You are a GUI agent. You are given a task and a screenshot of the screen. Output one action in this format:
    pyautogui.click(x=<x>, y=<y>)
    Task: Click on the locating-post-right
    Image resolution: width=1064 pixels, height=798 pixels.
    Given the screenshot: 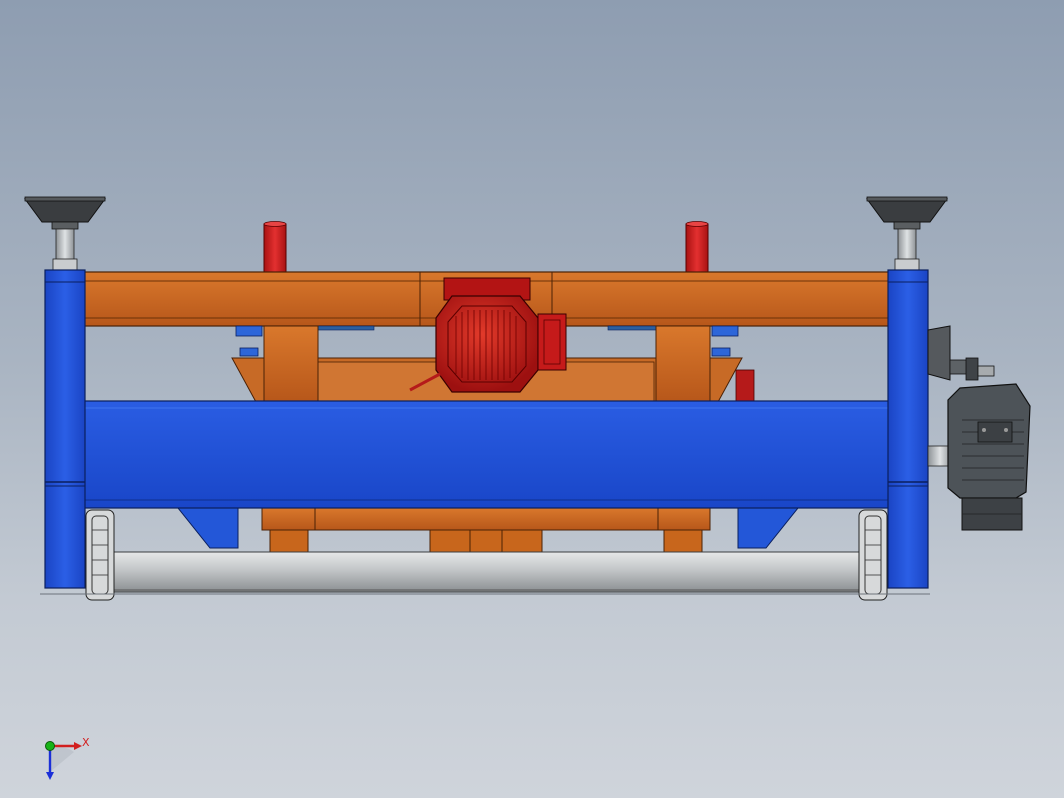 What is the action you would take?
    pyautogui.click(x=697, y=248)
    